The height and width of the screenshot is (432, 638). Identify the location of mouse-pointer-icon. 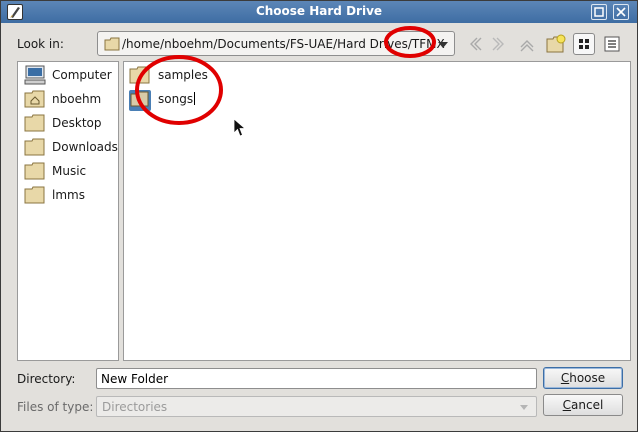
(240, 127).